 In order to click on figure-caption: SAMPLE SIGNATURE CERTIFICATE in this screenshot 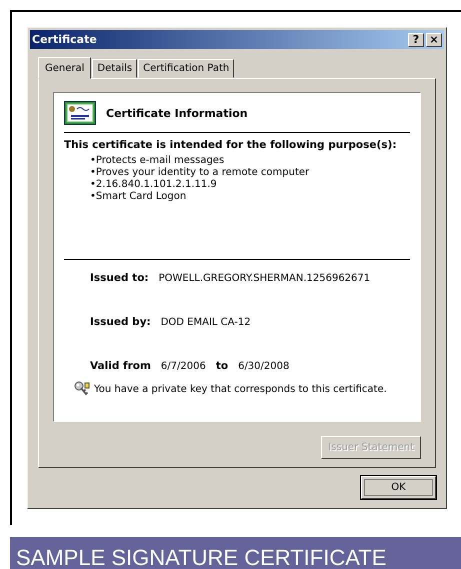, I will do `click(235, 553)`.